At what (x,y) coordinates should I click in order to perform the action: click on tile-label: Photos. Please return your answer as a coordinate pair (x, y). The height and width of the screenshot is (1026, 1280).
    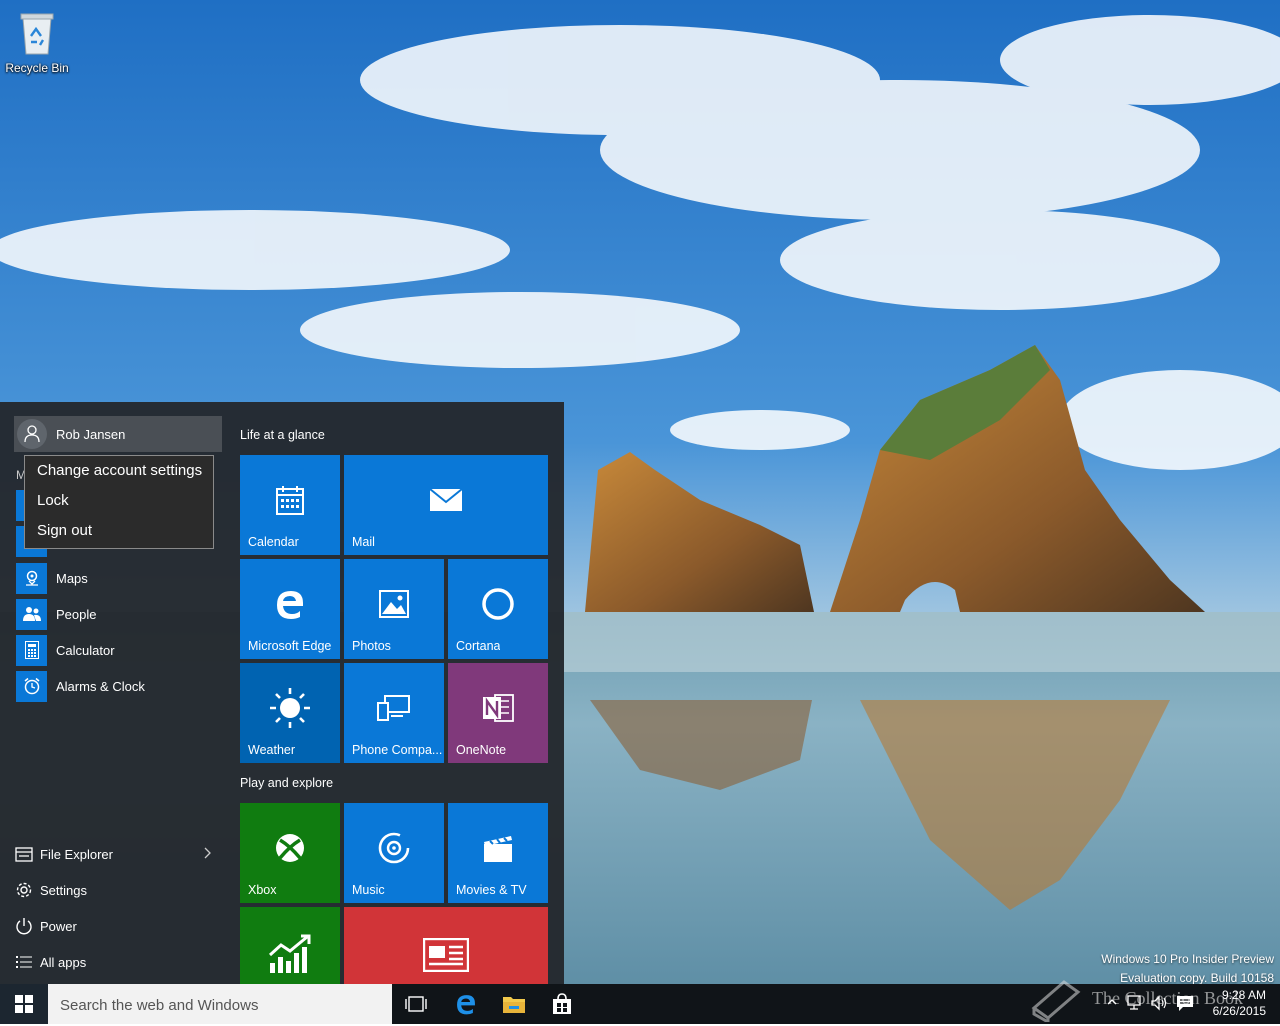
    Looking at the image, I should click on (371, 646).